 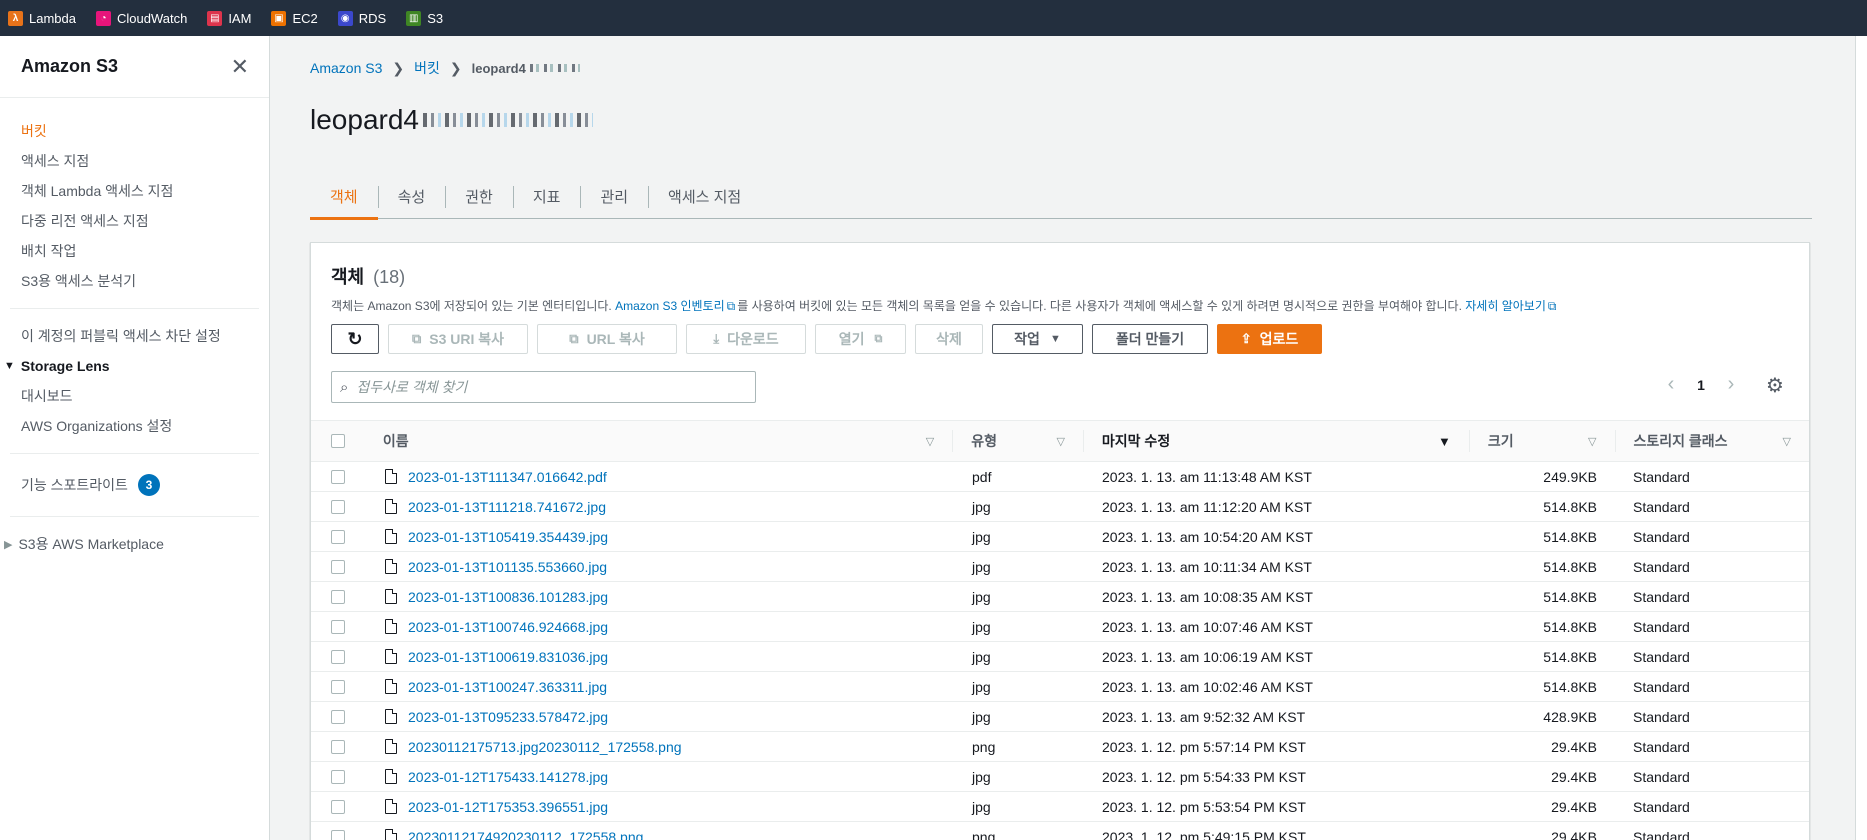 I want to click on object-link: 2023-01-13T111347.016642.pdf, so click(x=507, y=477).